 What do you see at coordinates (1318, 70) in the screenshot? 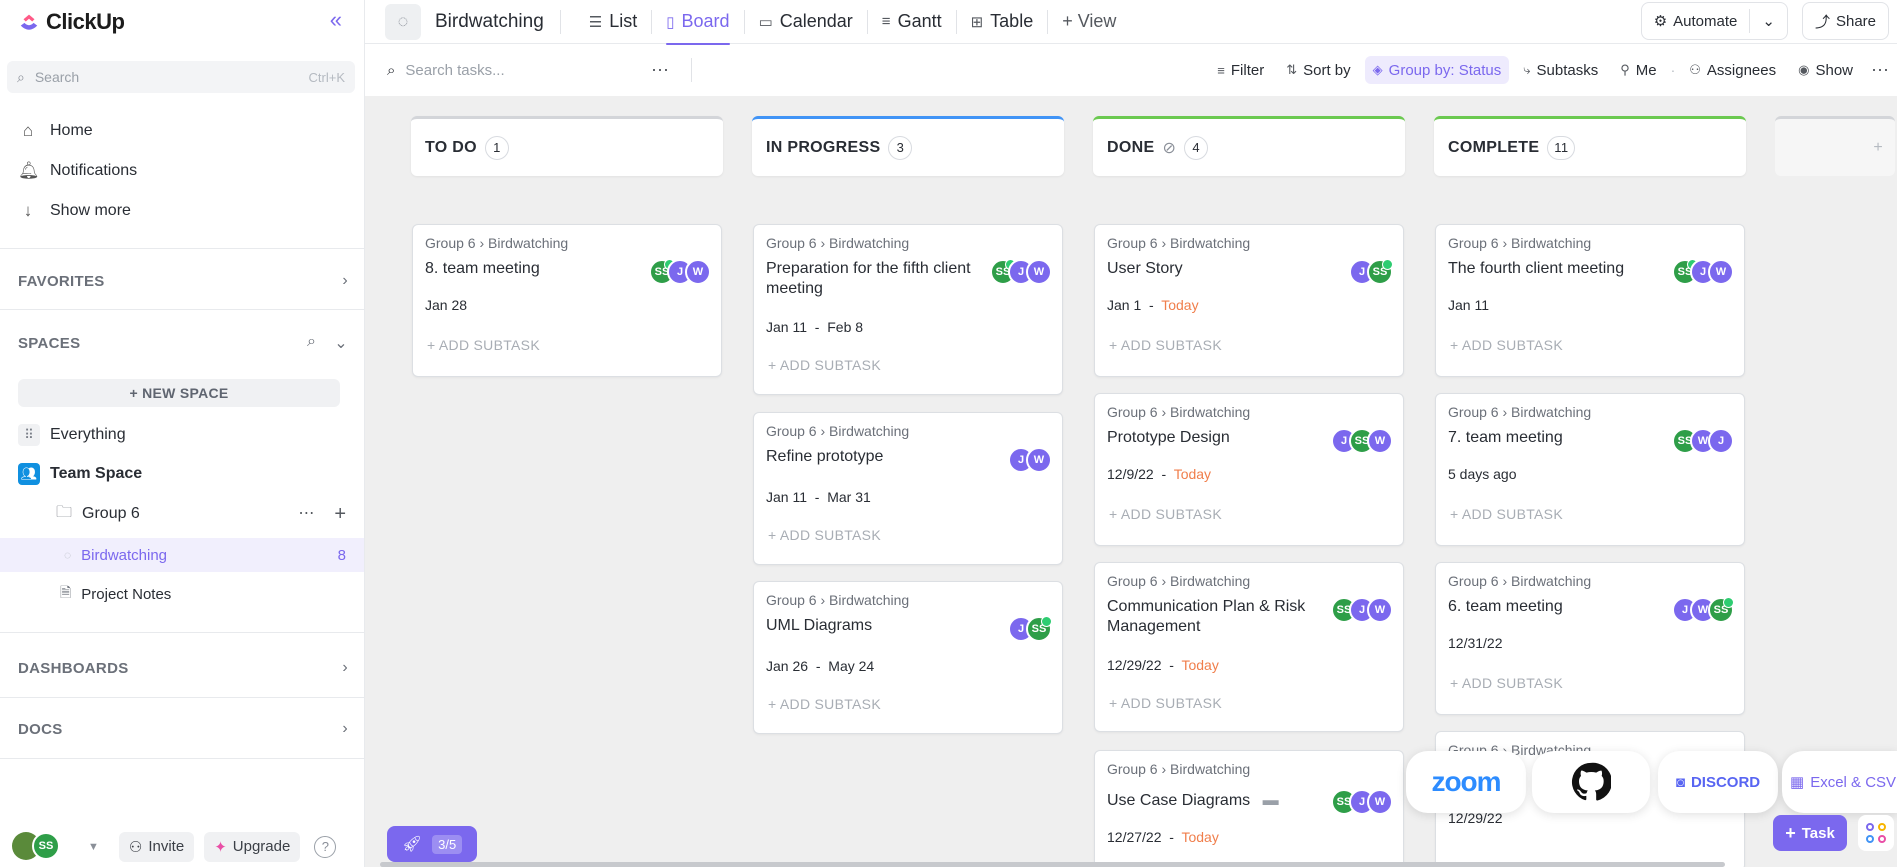
I see `sort-button: ⇅ Sort by` at bounding box center [1318, 70].